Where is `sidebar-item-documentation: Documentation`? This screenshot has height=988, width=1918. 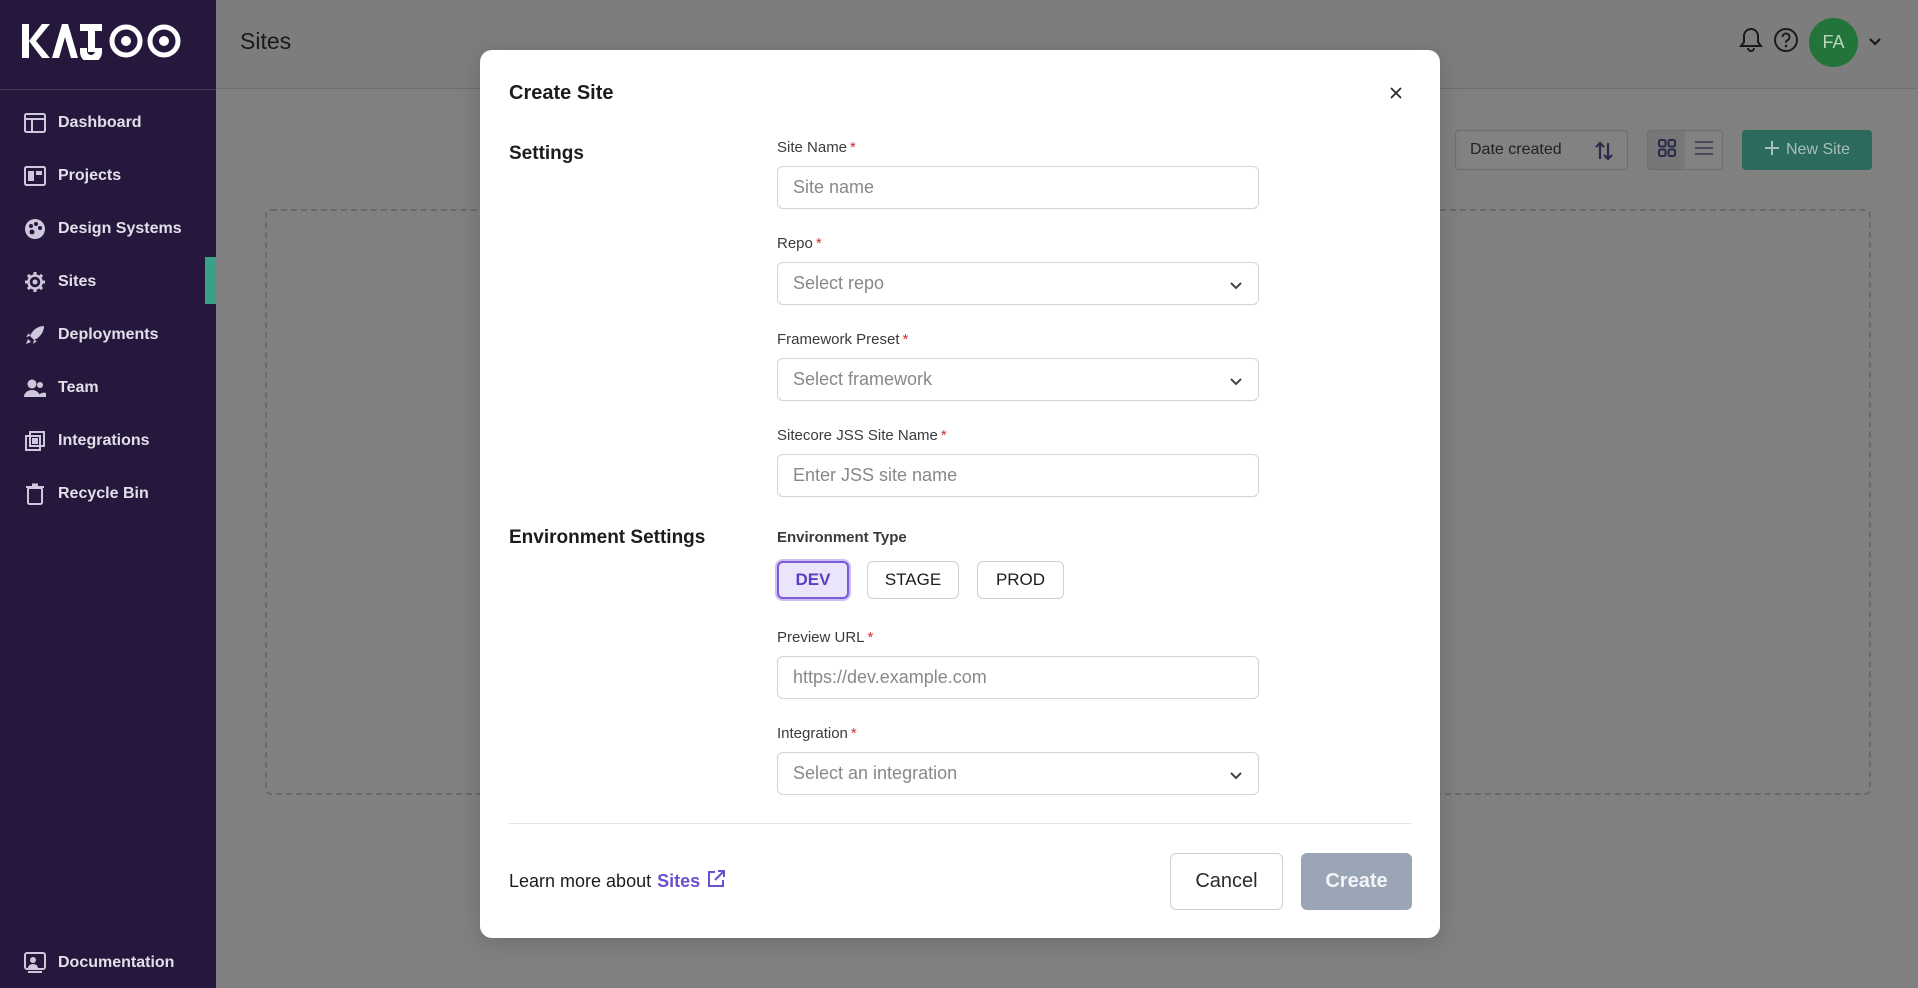 sidebar-item-documentation: Documentation is located at coordinates (108, 963).